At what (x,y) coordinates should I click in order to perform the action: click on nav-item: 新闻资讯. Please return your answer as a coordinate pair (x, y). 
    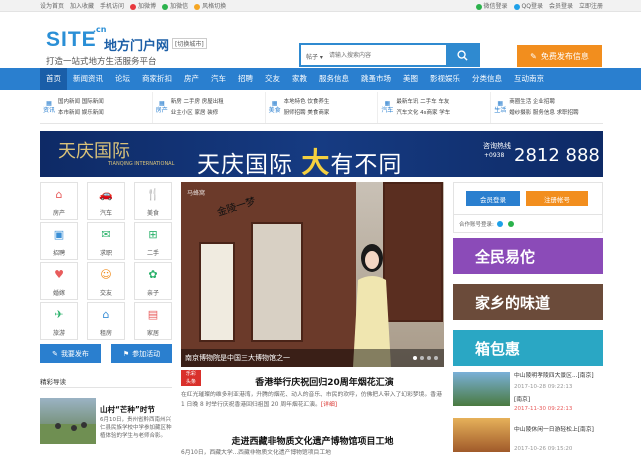
    Looking at the image, I should click on (88, 79).